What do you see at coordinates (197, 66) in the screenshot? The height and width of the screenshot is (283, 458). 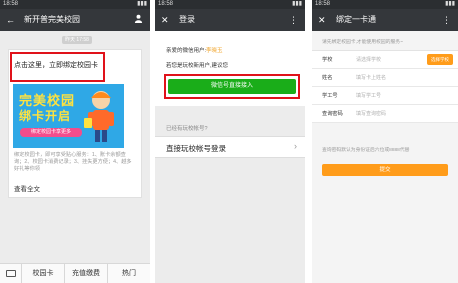 I see `new-user-prompt: 若您是玩校新用户,建议您` at bounding box center [197, 66].